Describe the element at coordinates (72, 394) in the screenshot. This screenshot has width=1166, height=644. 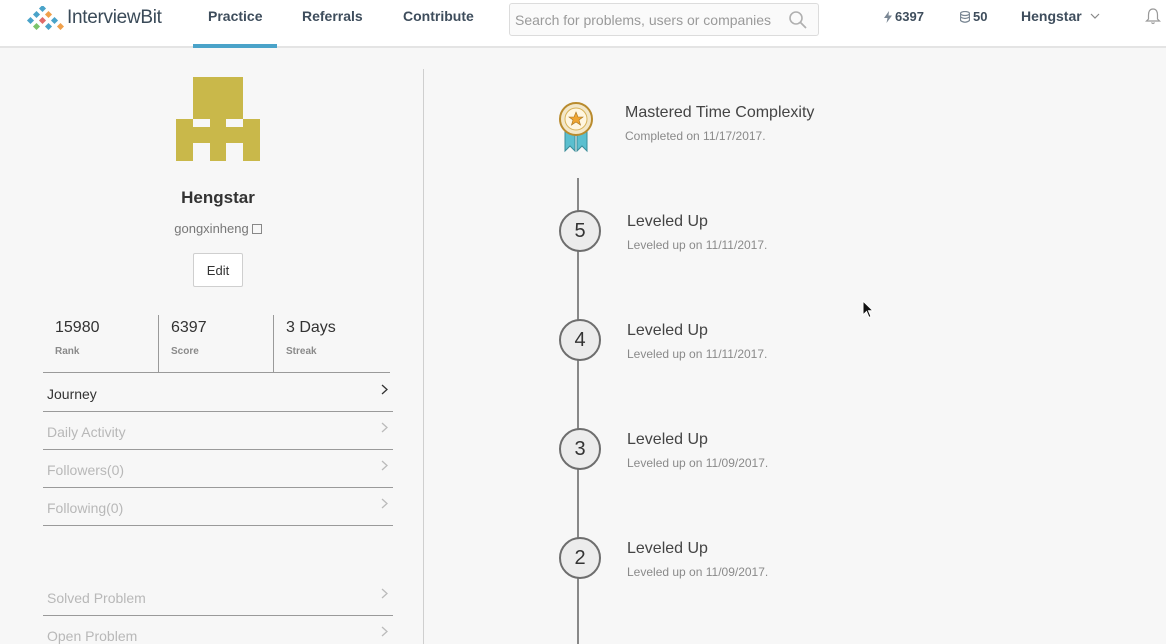
I see `menu-item-label: Journey` at that location.